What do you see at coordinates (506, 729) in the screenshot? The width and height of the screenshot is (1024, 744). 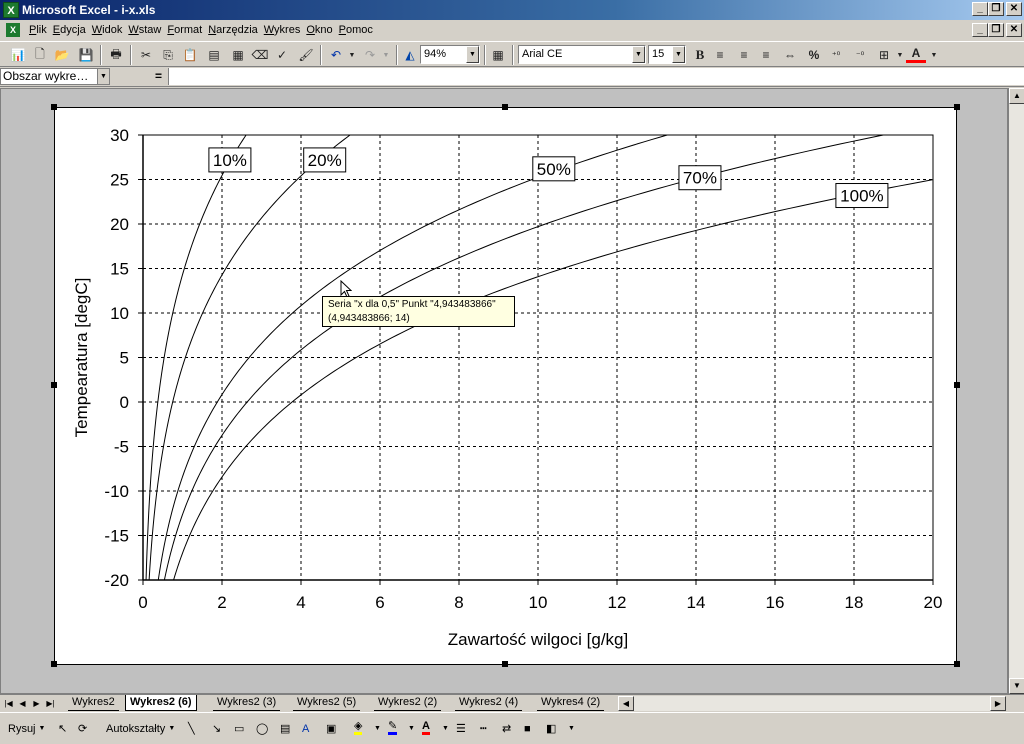 I see `arrow-style-icon: ⇄` at bounding box center [506, 729].